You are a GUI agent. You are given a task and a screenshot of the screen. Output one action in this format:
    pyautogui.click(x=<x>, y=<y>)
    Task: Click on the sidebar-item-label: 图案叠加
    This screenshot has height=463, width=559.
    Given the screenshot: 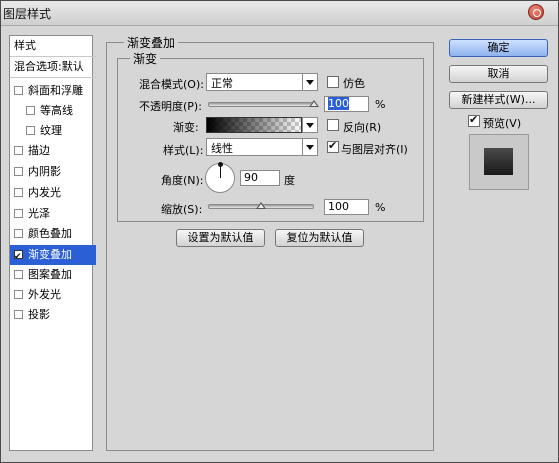 What is the action you would take?
    pyautogui.click(x=50, y=274)
    